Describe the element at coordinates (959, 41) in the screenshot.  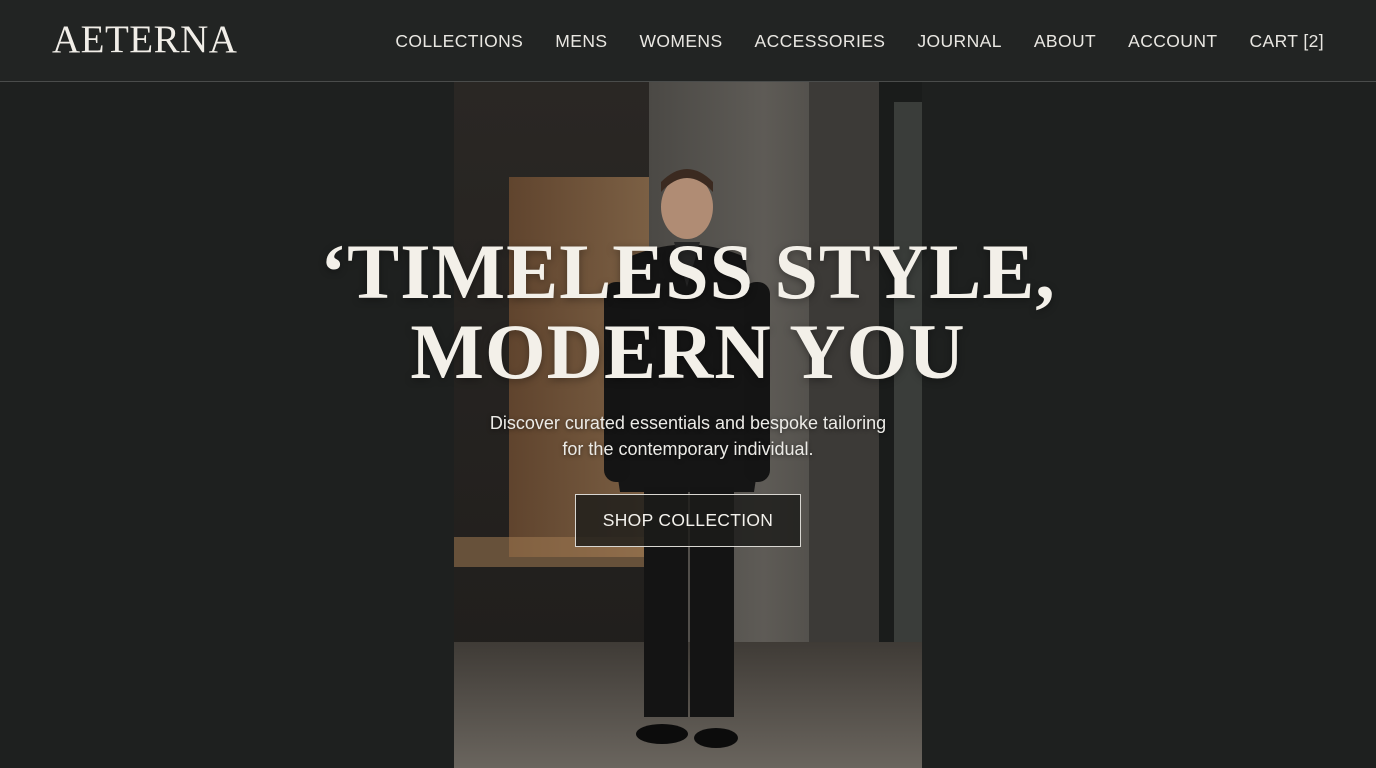
I see `nav-item-journal: JOURNAL` at that location.